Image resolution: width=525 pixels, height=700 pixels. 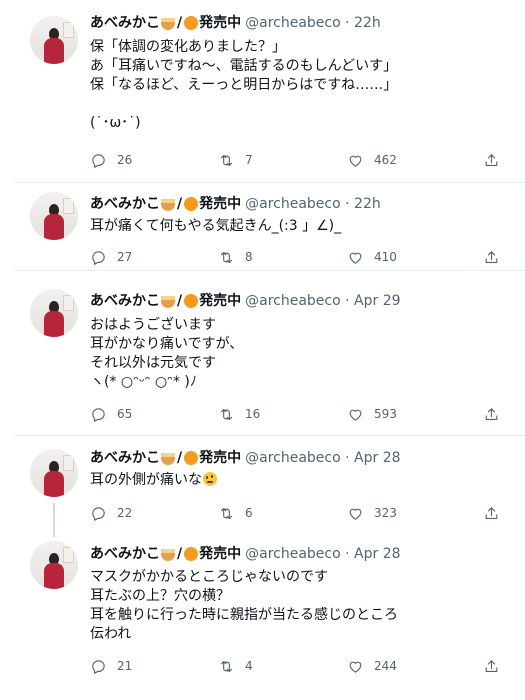 What do you see at coordinates (249, 160) in the screenshot?
I see `retweet-count: 7` at bounding box center [249, 160].